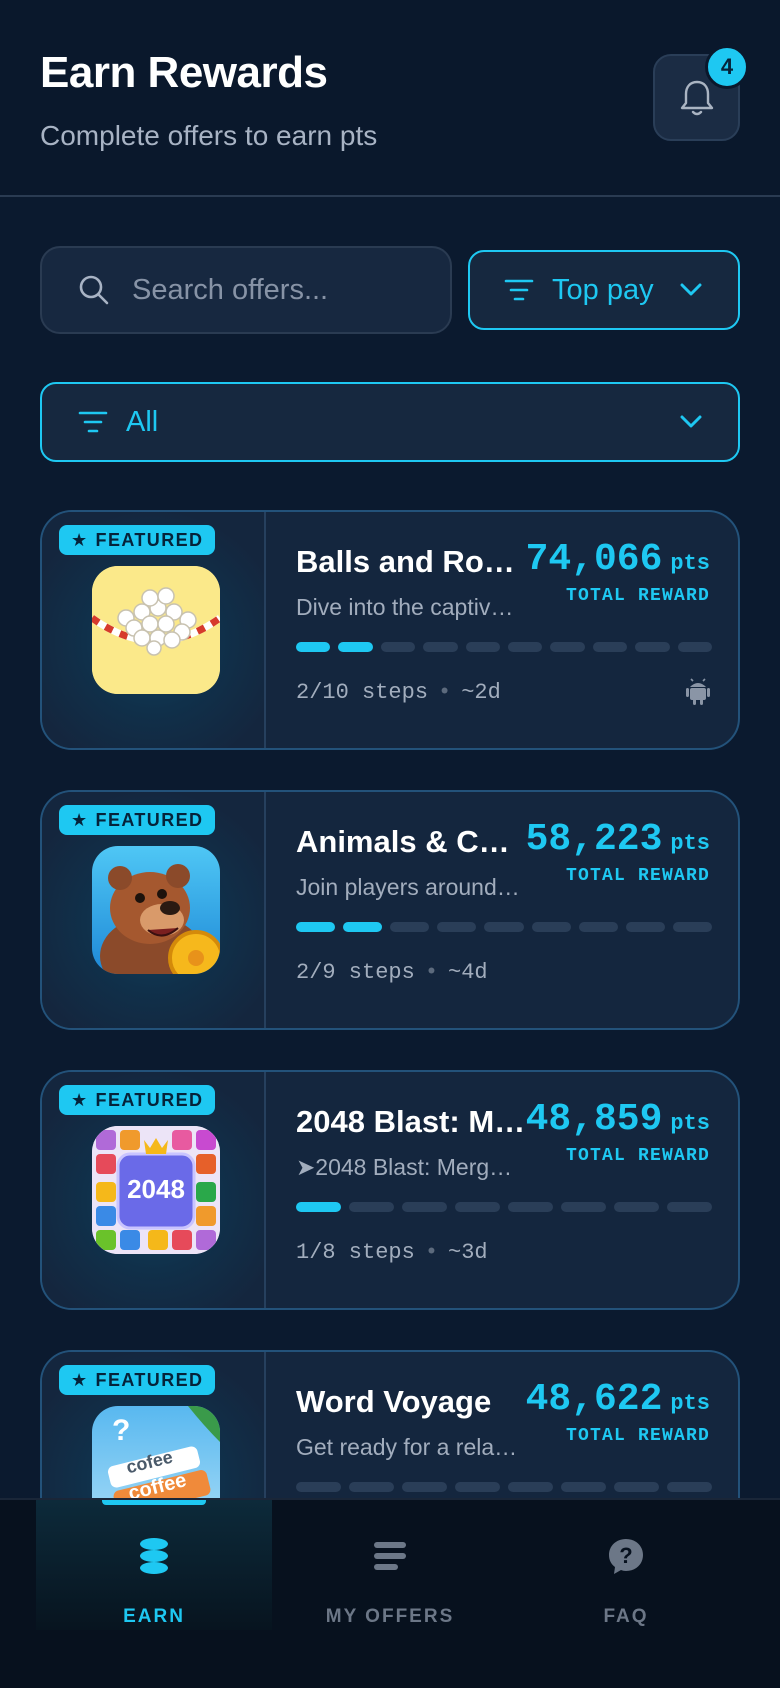 The image size is (780, 1688). What do you see at coordinates (727, 67) in the screenshot?
I see `notification-count-badge: 4` at bounding box center [727, 67].